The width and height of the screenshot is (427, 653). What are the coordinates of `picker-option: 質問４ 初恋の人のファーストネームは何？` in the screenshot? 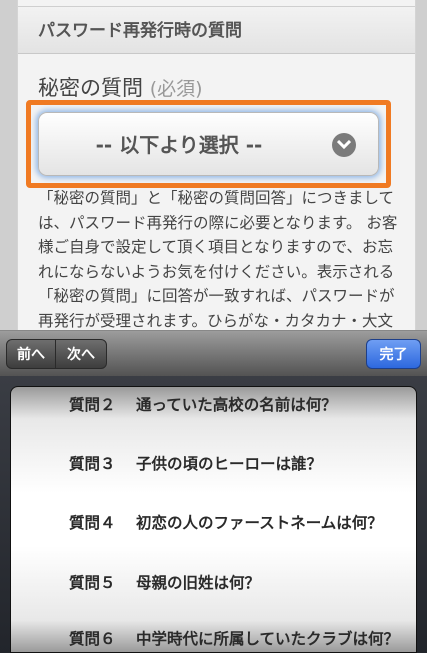 It's located at (213, 523).